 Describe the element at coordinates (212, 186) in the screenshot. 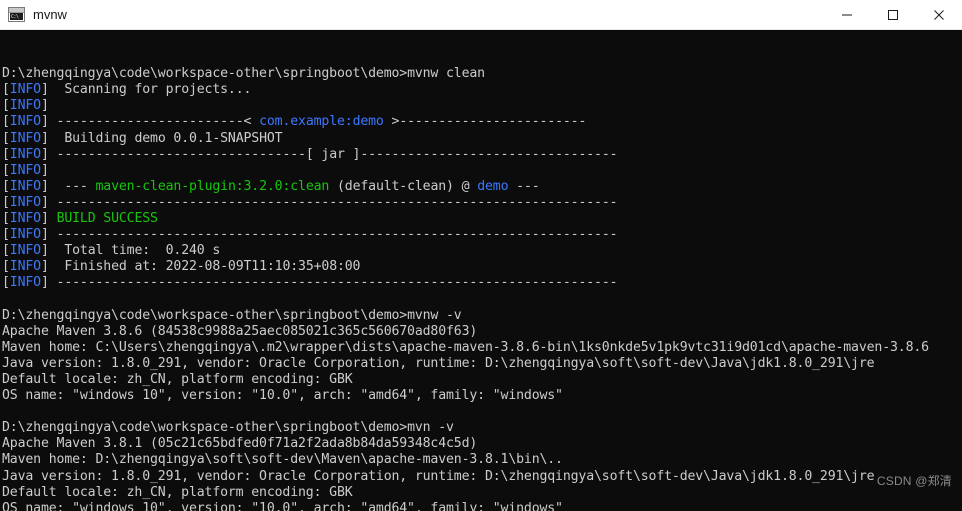

I see `plugin-name: maven-clean-plugin:3.2.0:clean` at that location.